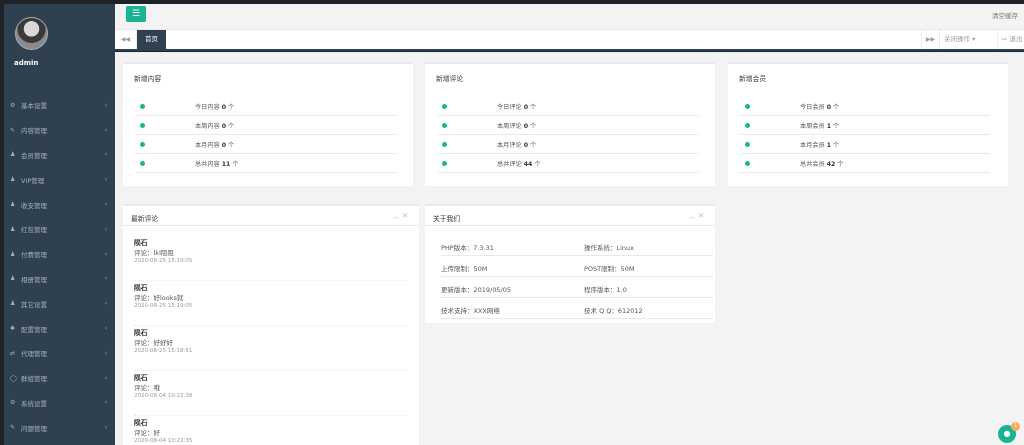 The height and width of the screenshot is (445, 1024). I want to click on sidebar-item: ♟ 会员管理 ‹, so click(59, 155).